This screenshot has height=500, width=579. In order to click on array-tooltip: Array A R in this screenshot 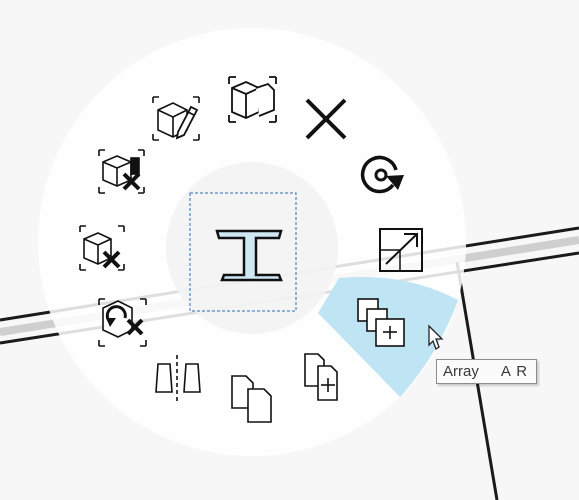, I will do `click(486, 371)`.